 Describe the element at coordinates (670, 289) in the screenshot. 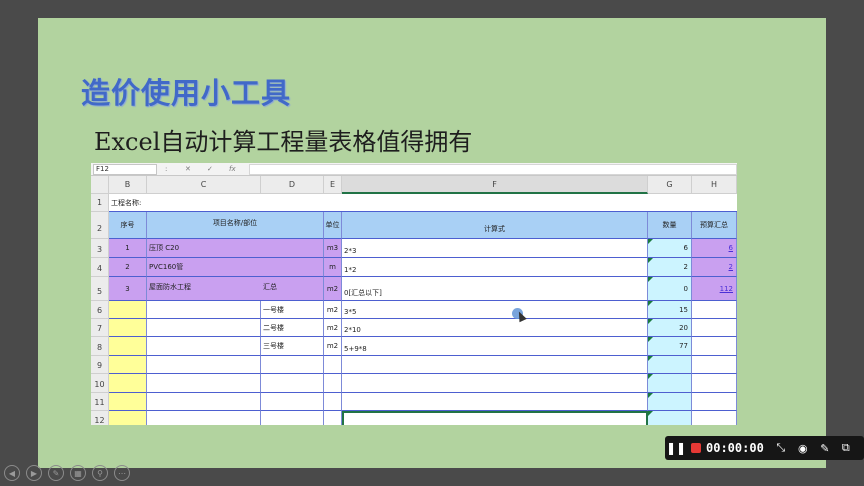

I see `table-cell-qty: 0` at that location.